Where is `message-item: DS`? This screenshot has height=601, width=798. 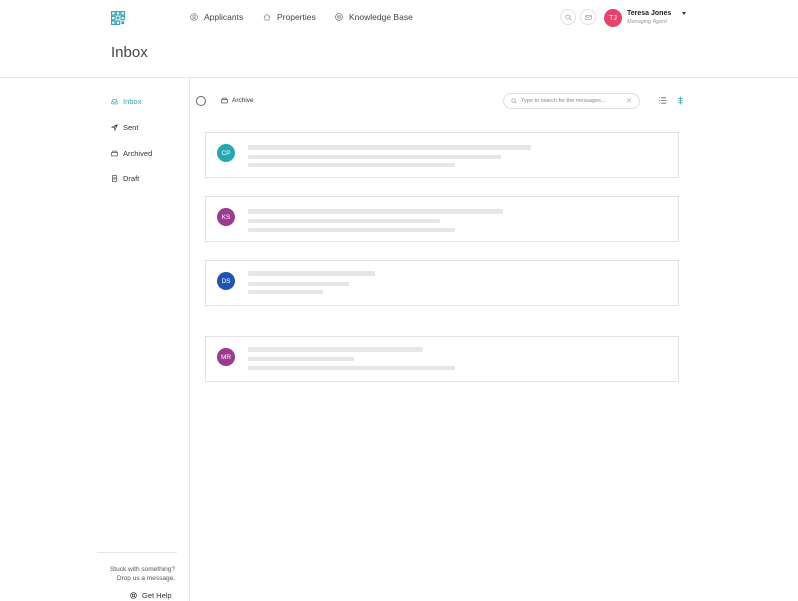 message-item: DS is located at coordinates (442, 283).